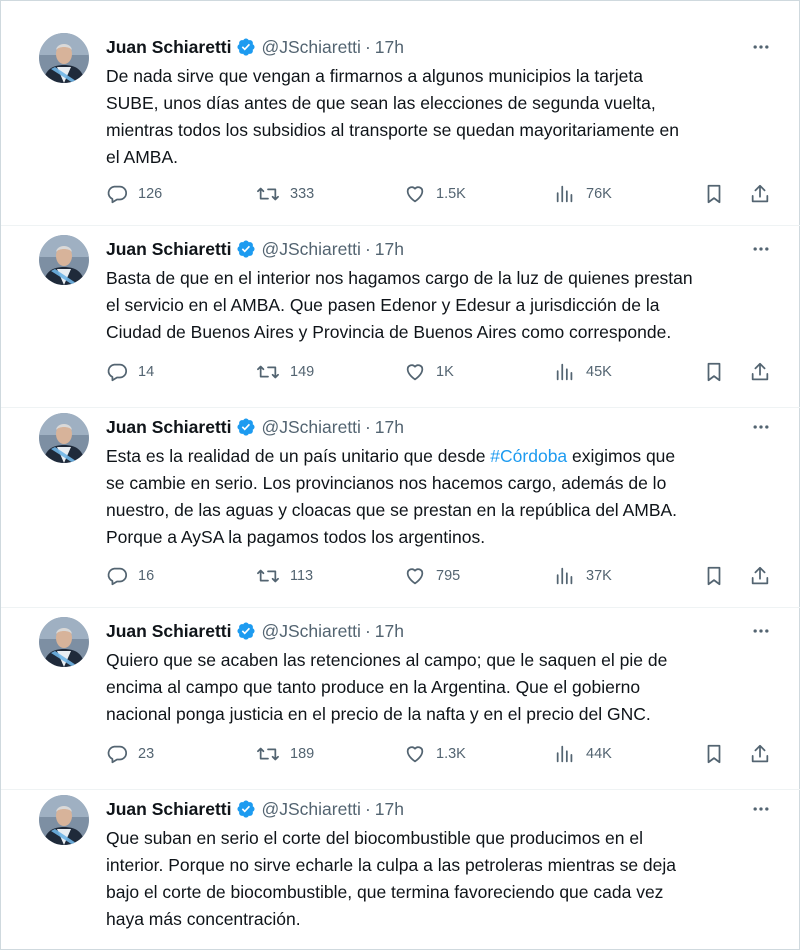  Describe the element at coordinates (146, 576) in the screenshot. I see `reply-count: 16` at that location.